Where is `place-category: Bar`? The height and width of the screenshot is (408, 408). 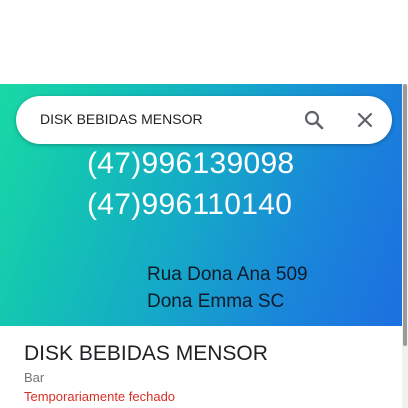
place-category: Bar is located at coordinates (34, 377).